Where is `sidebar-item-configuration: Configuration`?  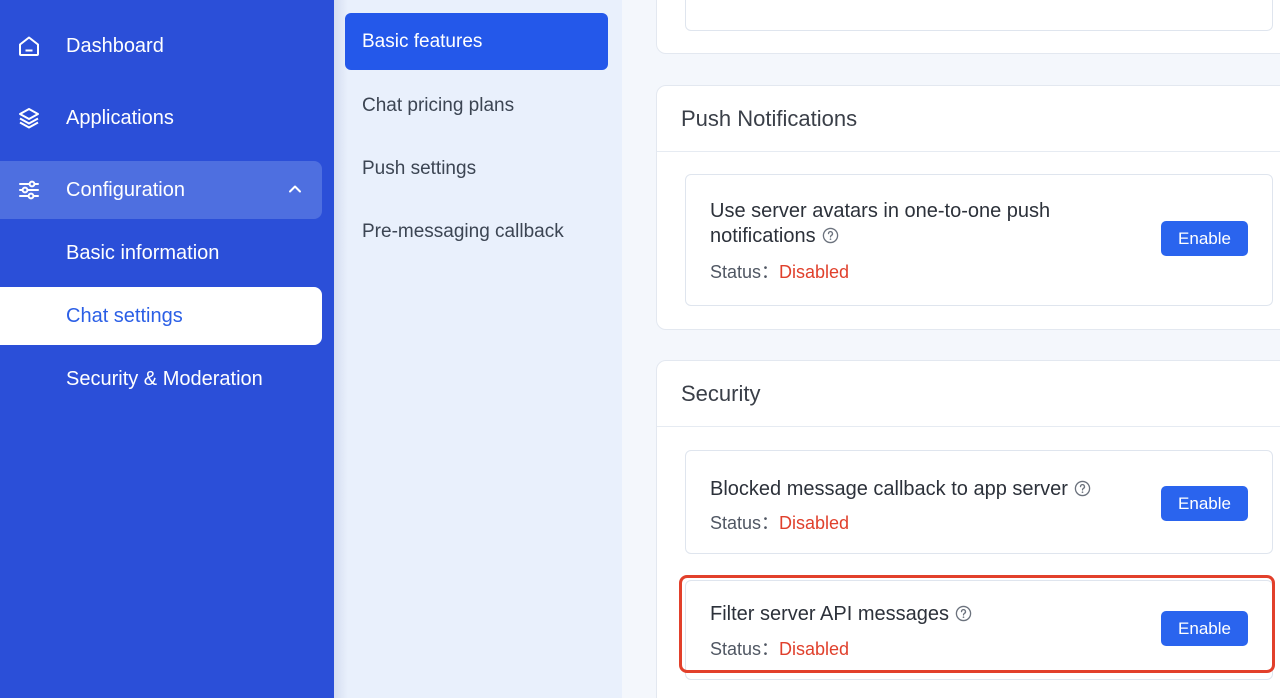
sidebar-item-configuration: Configuration is located at coordinates (161, 190).